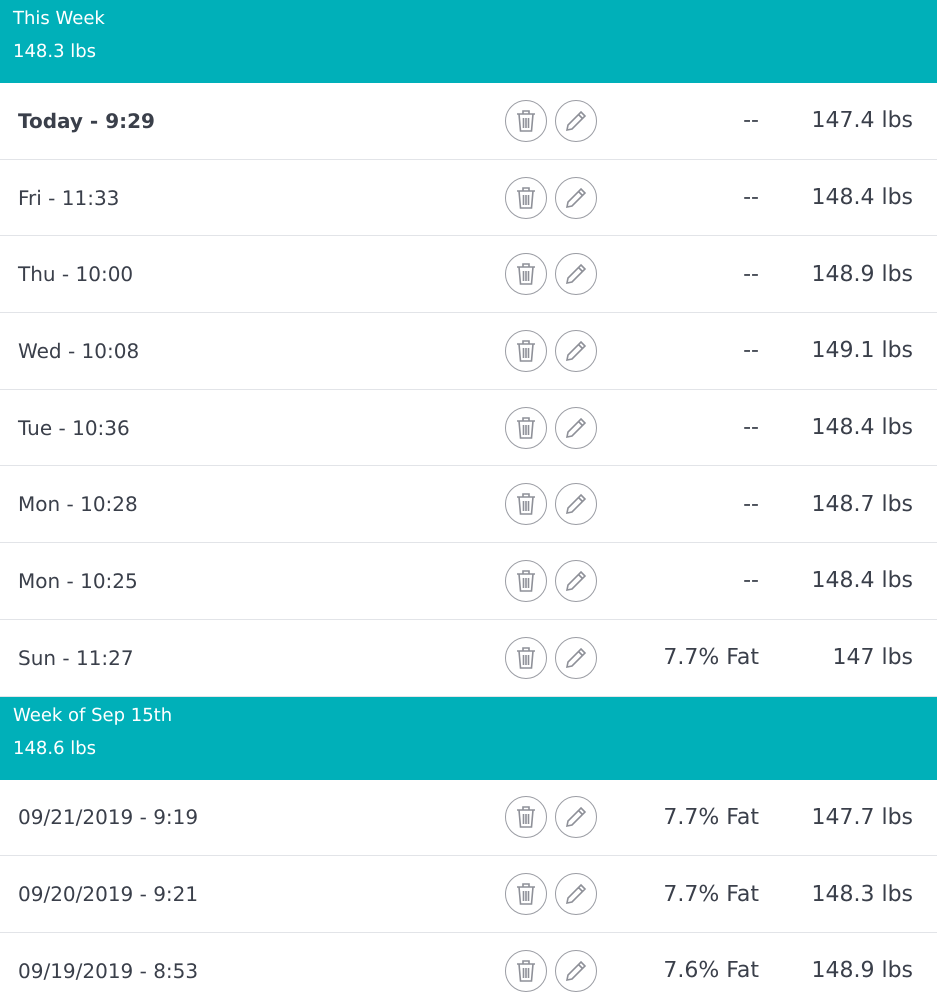 This screenshot has height=999, width=937. Describe the element at coordinates (79, 350) in the screenshot. I see `entry-time: Wed - 10:08` at that location.